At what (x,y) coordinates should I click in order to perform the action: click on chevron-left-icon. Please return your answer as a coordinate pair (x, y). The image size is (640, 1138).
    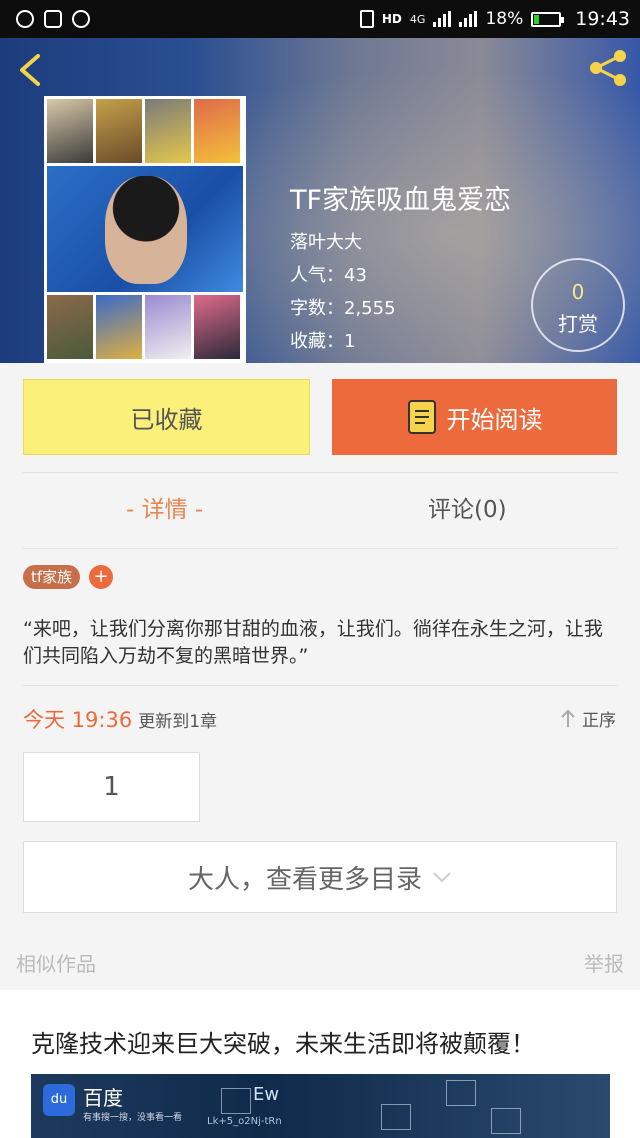
    Looking at the image, I should click on (30, 70).